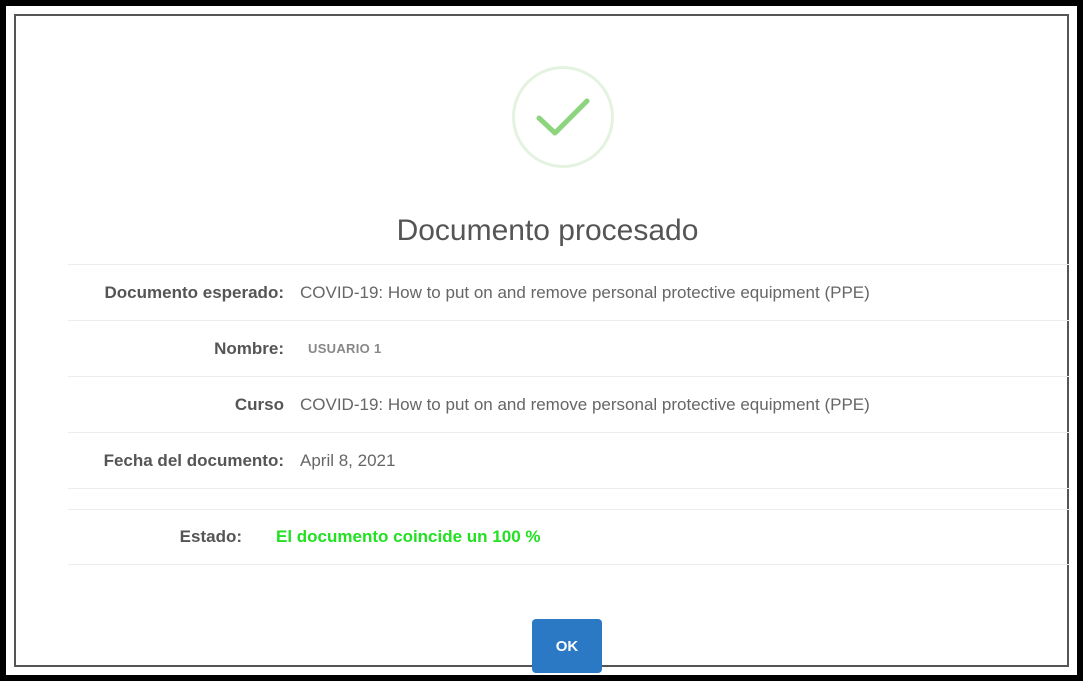  Describe the element at coordinates (569, 460) in the screenshot. I see `row-fecha: Fecha del documento: April 8, 2021` at that location.